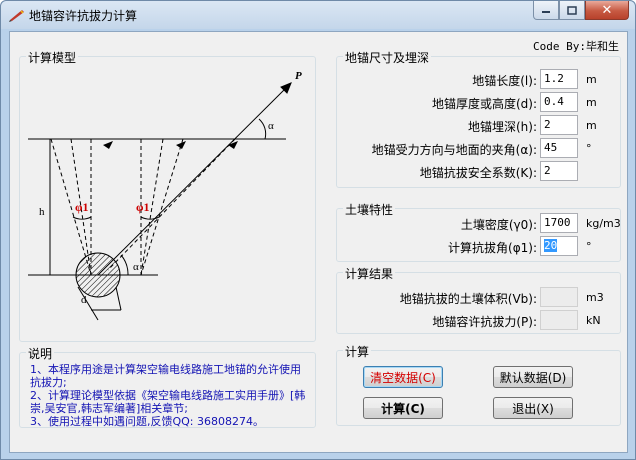 This screenshot has width=636, height=460. I want to click on phi-right-label: φ1, so click(143, 207).